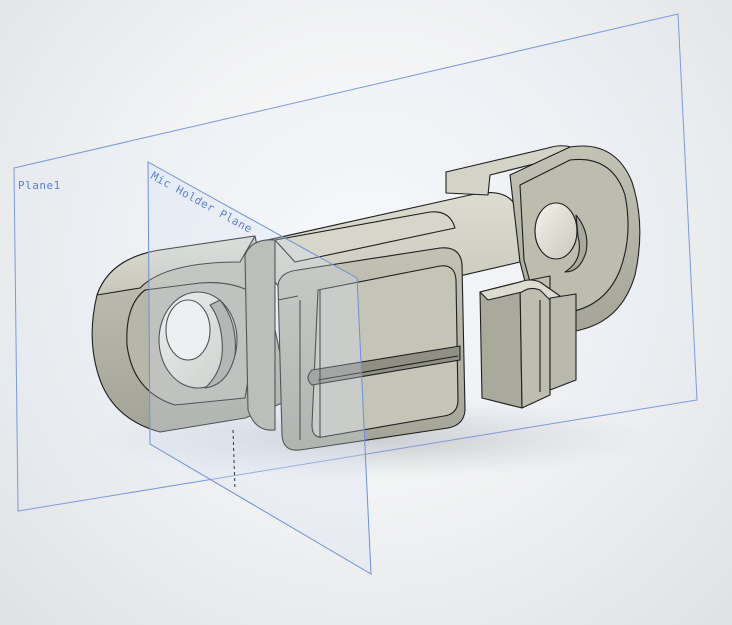 This screenshot has height=625, width=732. What do you see at coordinates (39, 185) in the screenshot?
I see `plane1-label: Plane1` at bounding box center [39, 185].